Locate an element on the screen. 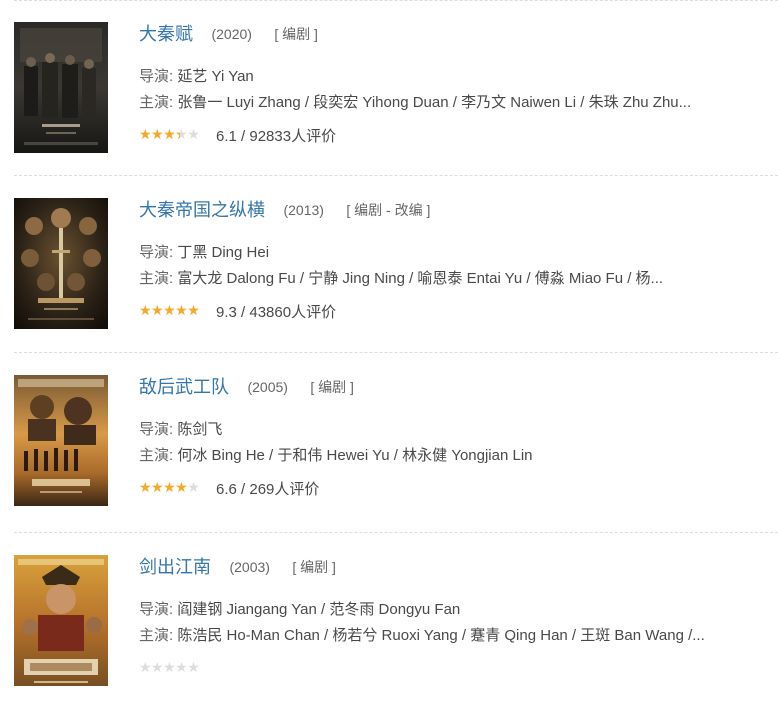 The height and width of the screenshot is (709, 778). year: (2020) is located at coordinates (231, 34).